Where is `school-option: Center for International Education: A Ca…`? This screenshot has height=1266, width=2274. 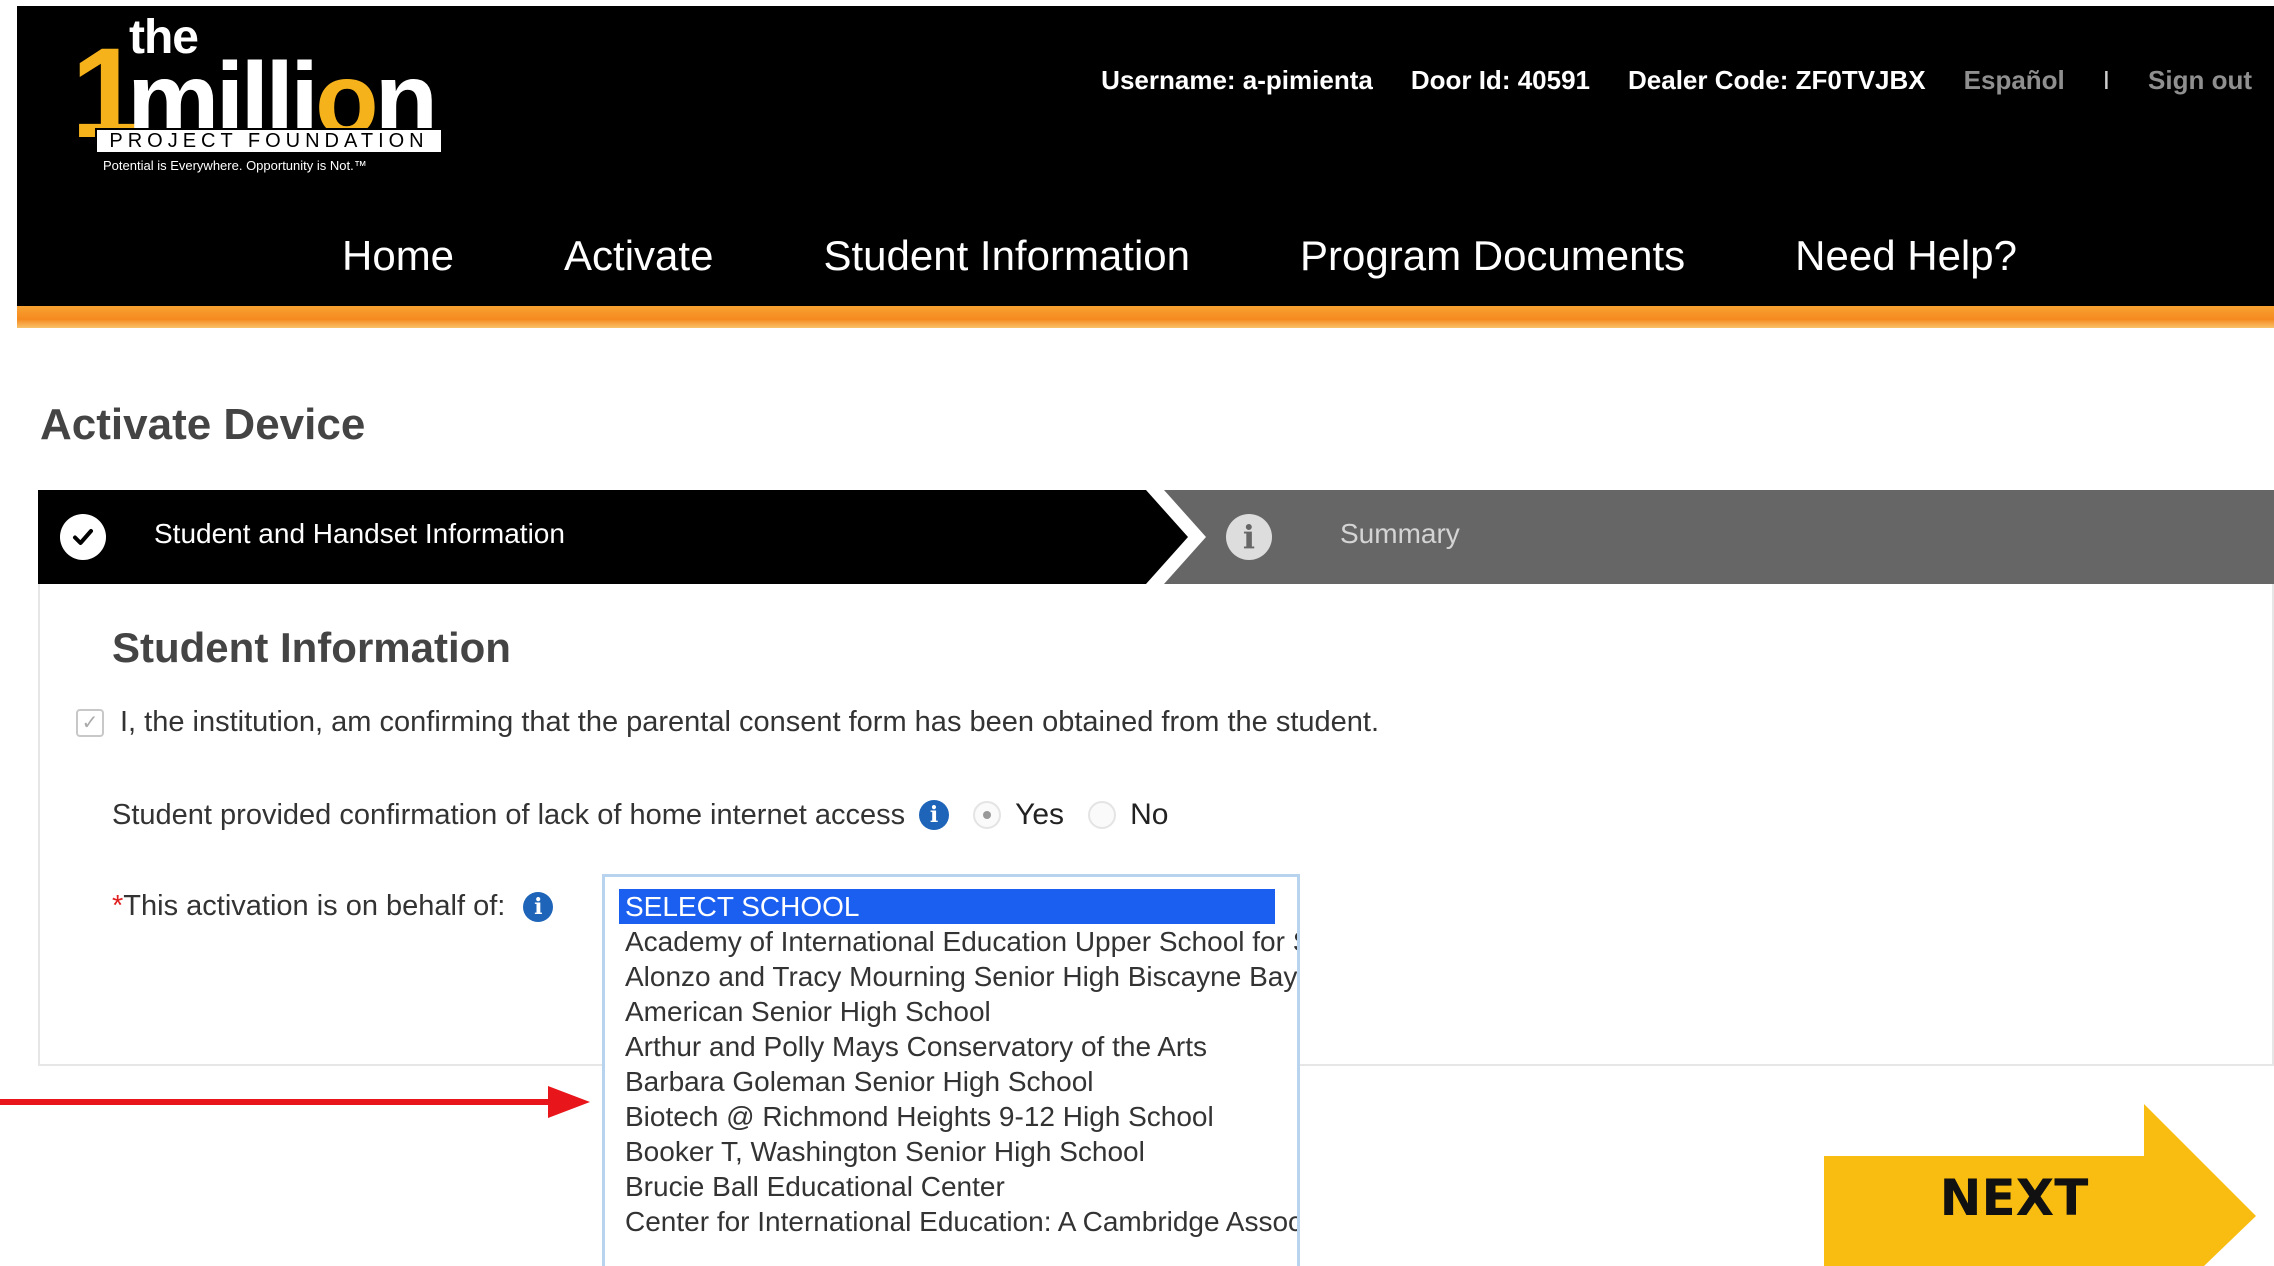
school-option: Center for International Education: A Ca… is located at coordinates (958, 1221).